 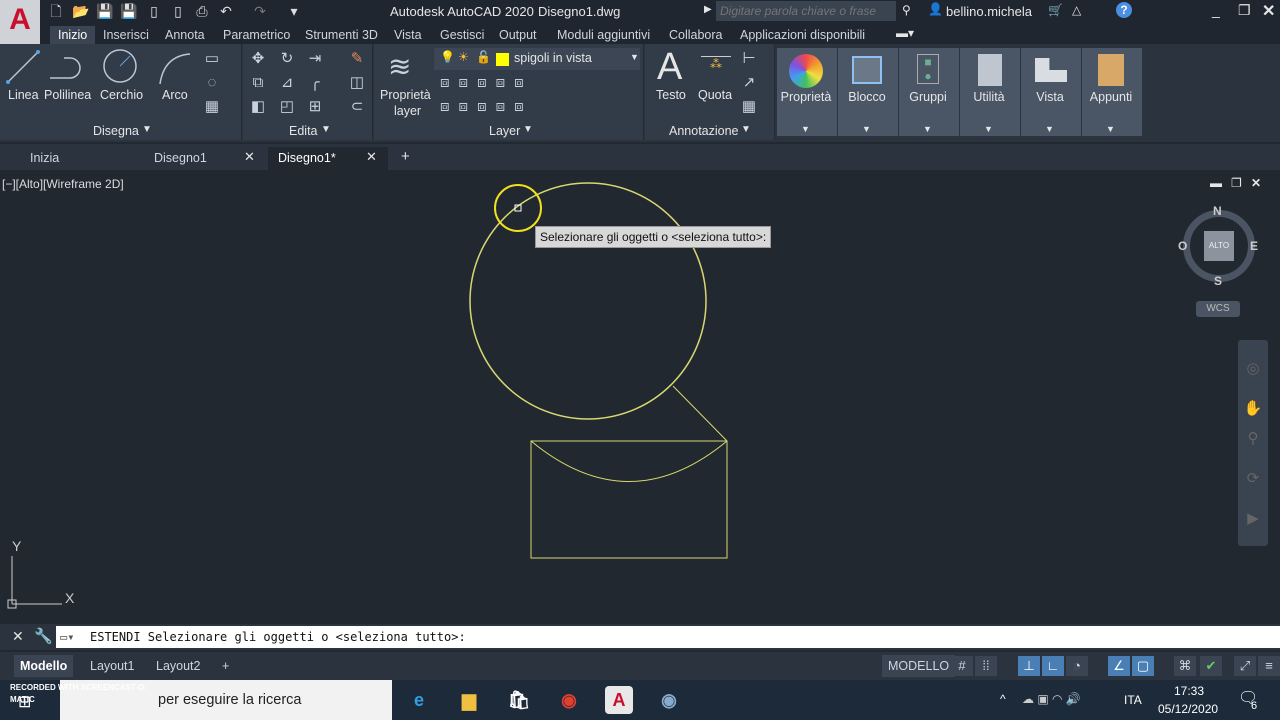 I want to click on store-icon: 🛍, so click(x=519, y=700).